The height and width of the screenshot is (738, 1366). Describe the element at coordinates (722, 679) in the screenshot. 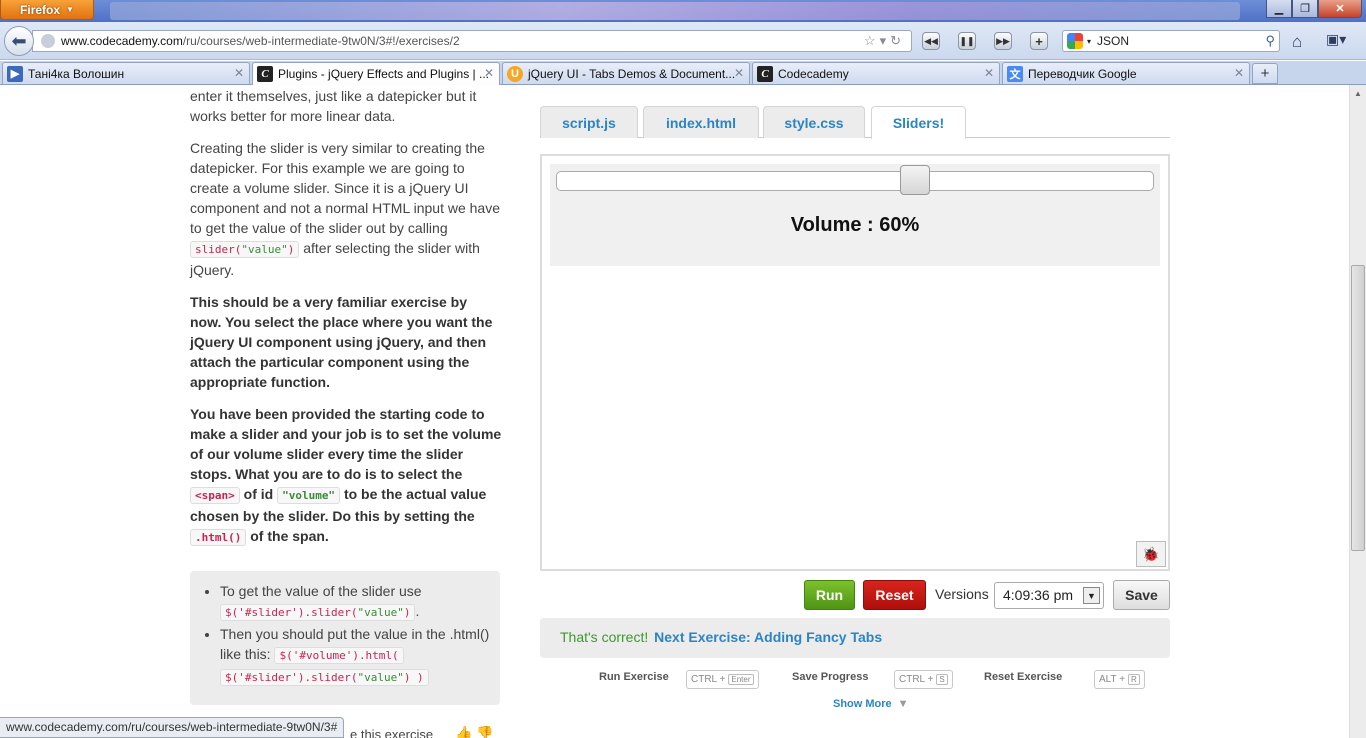

I see `shortcut-key-run: CTRL + Enter` at that location.